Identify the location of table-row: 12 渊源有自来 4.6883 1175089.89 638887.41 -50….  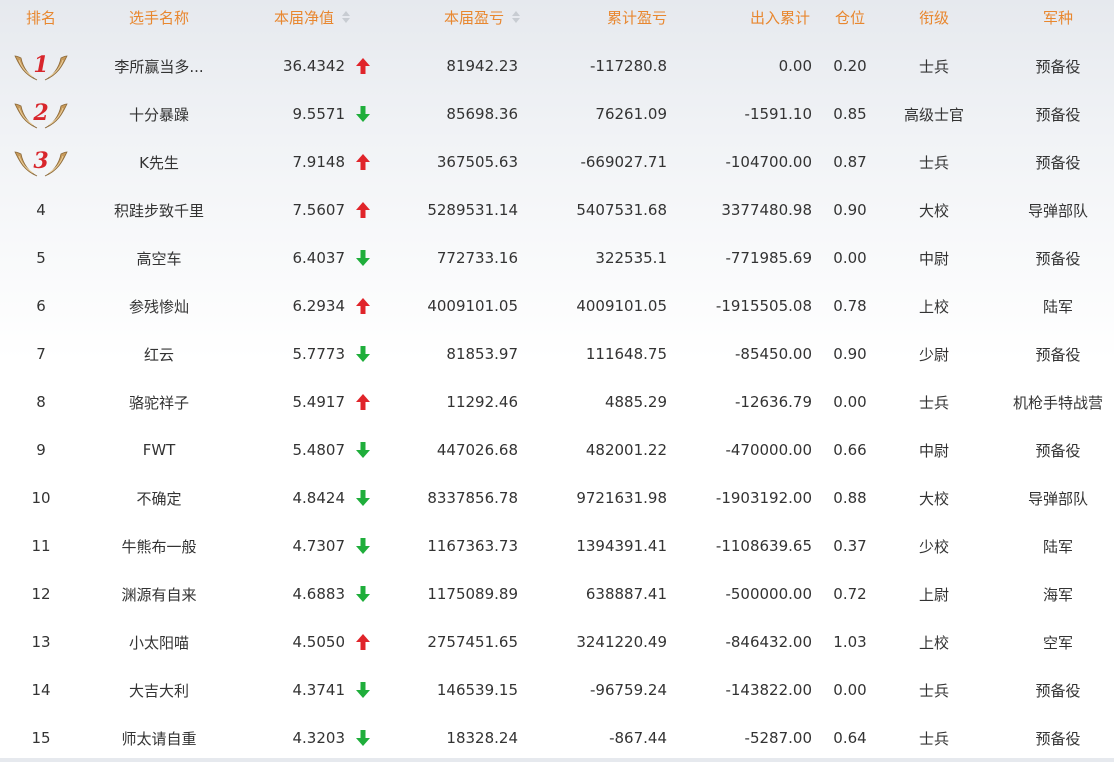
(557, 594).